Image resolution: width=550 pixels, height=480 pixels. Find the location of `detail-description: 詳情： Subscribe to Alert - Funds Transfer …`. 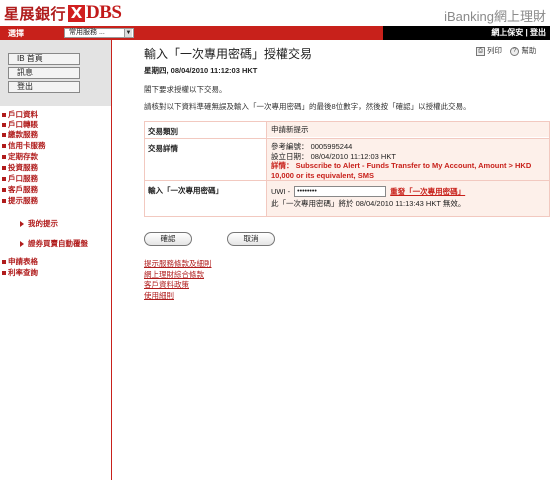

detail-description: 詳情： Subscribe to Alert - Funds Transfer … is located at coordinates (401, 170).